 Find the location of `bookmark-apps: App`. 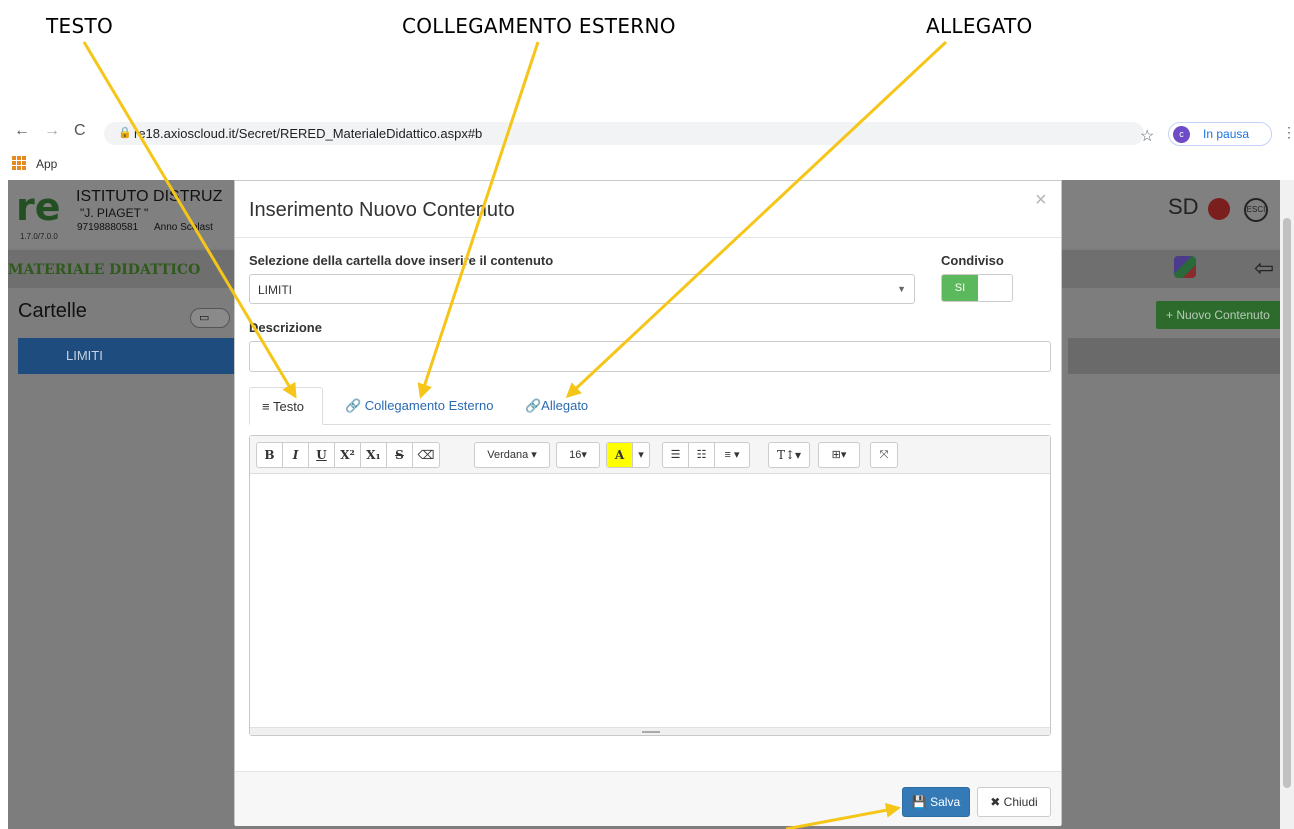

bookmark-apps: App is located at coordinates (46, 164).